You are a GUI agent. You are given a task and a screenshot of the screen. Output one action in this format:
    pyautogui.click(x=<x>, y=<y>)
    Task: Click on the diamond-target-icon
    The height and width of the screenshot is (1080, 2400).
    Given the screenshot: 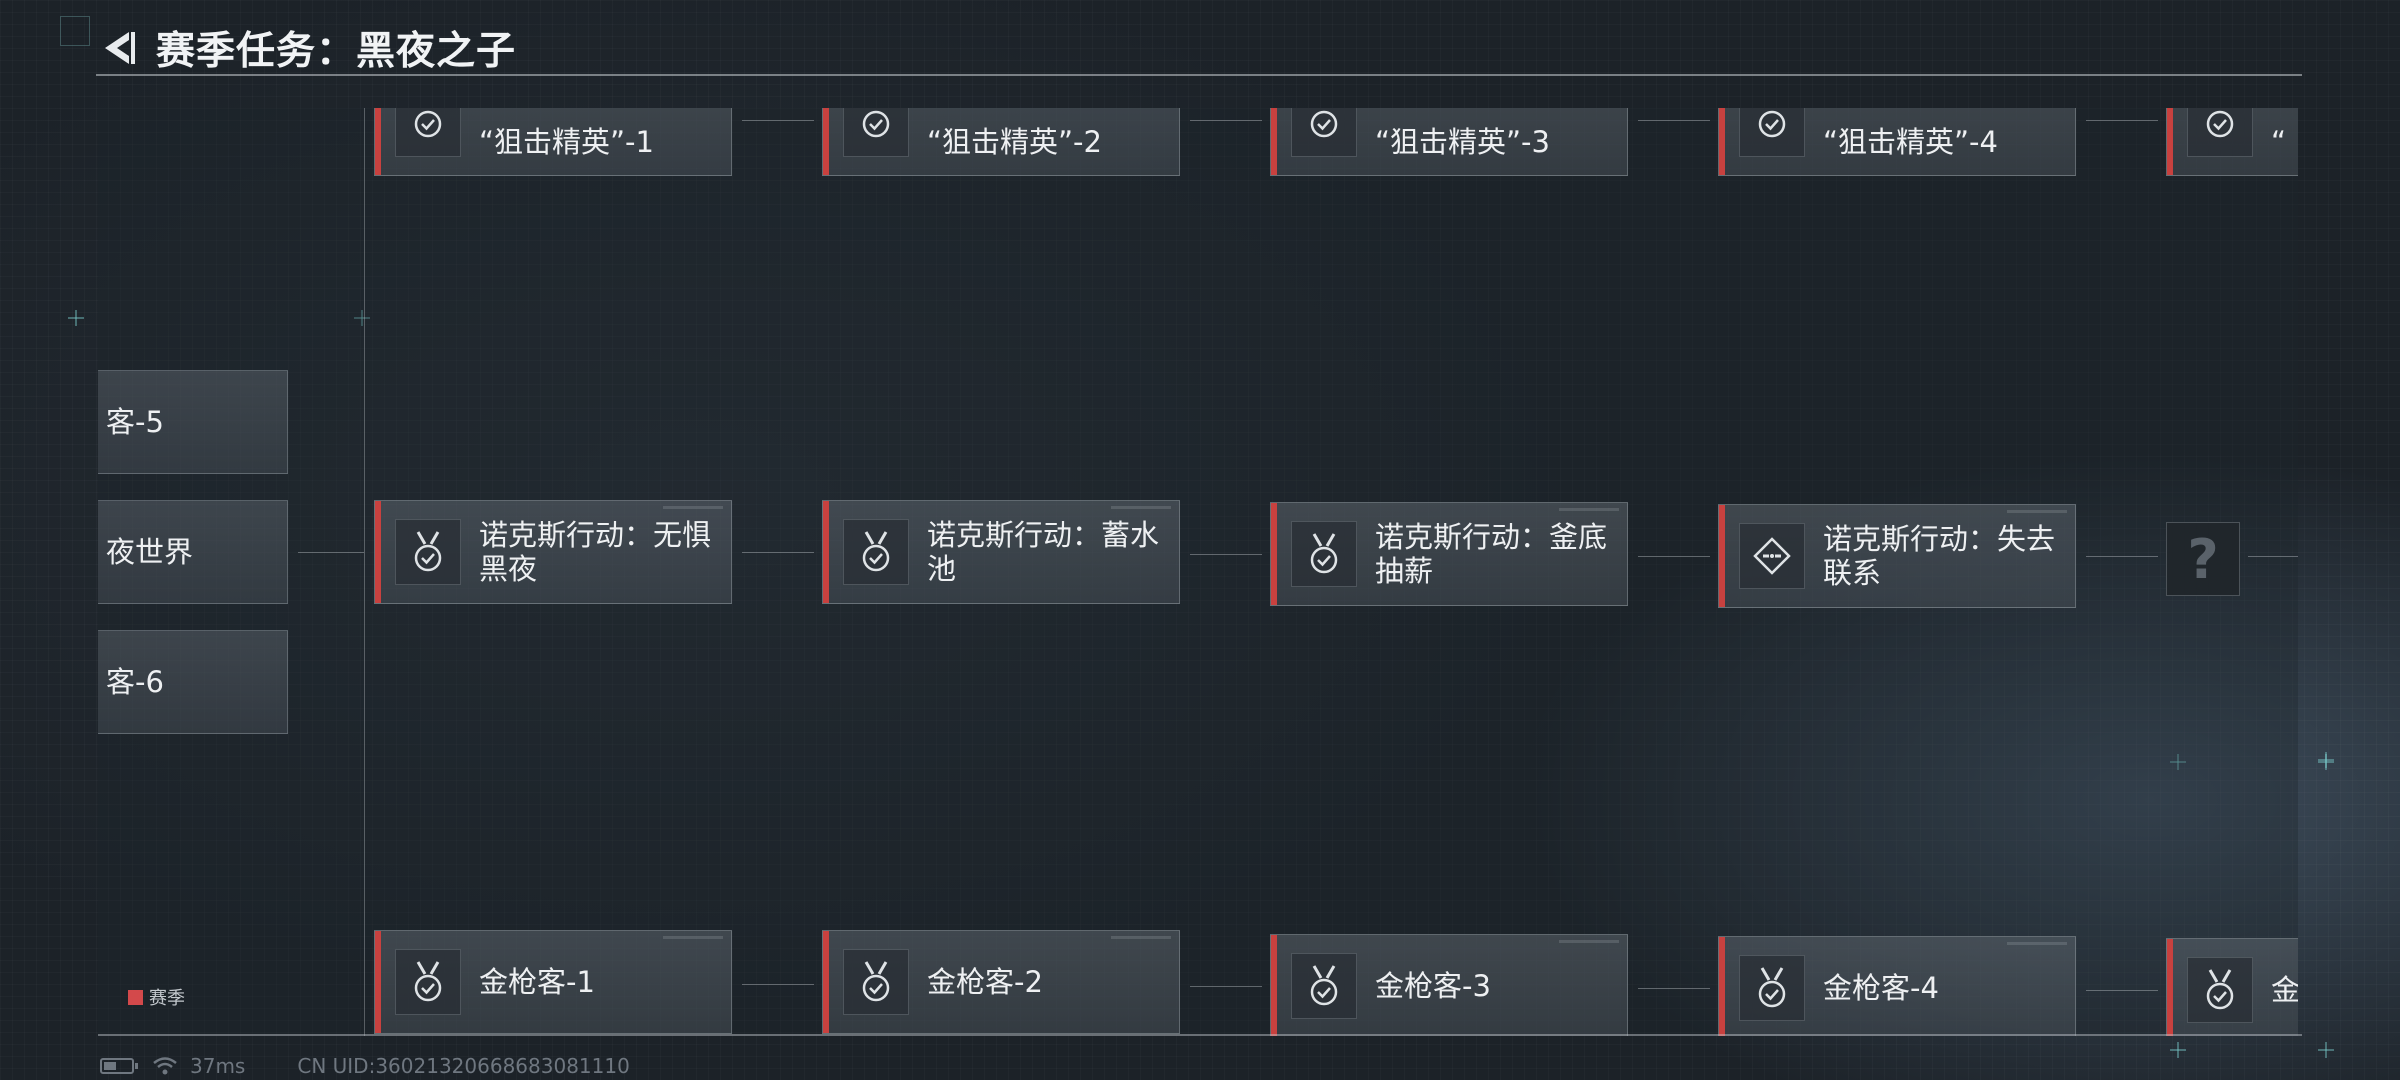 What is the action you would take?
    pyautogui.click(x=1772, y=556)
    